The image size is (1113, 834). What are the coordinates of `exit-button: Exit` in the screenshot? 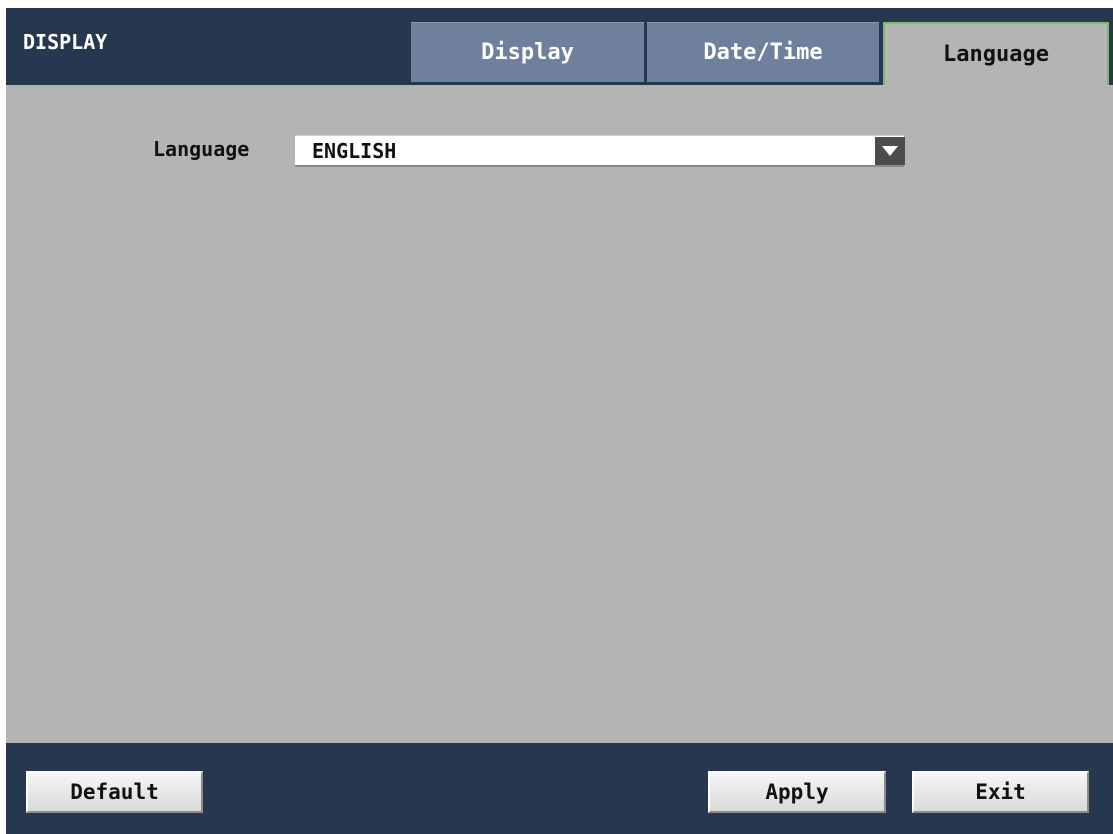 It's located at (1000, 792).